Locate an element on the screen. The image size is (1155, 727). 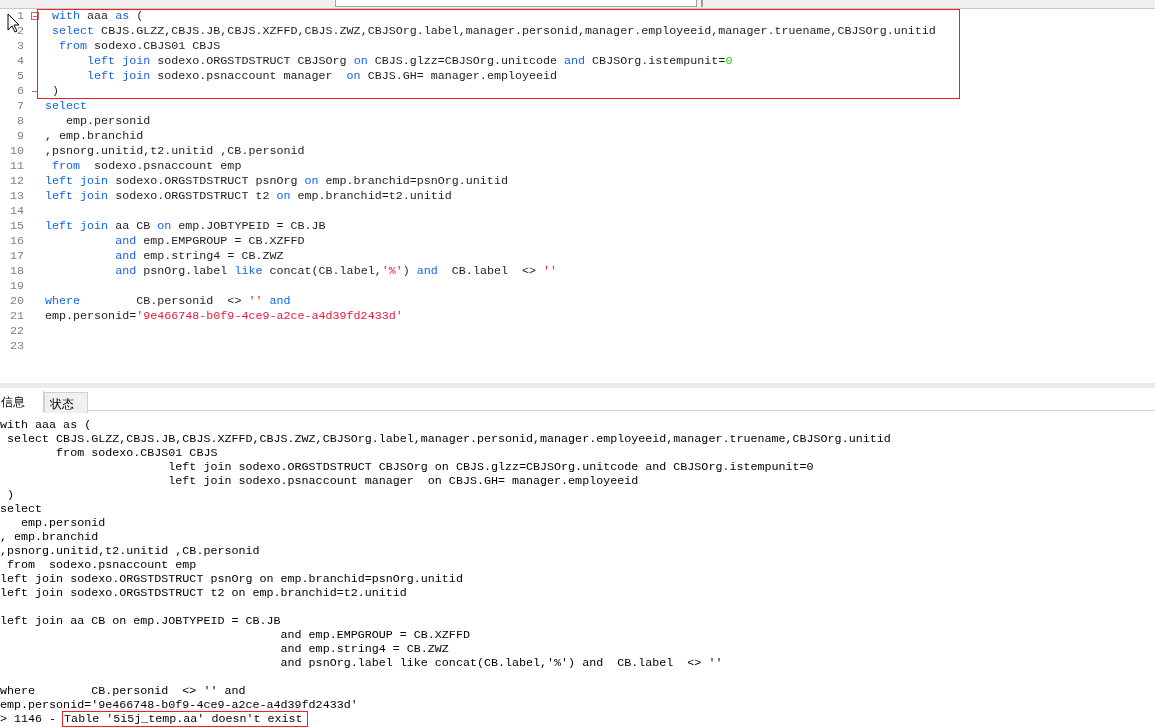
message-line: emp.personid='9e466748-b0f9-4ce9-a2ce-a4d39fd2433d' is located at coordinates (179, 705).